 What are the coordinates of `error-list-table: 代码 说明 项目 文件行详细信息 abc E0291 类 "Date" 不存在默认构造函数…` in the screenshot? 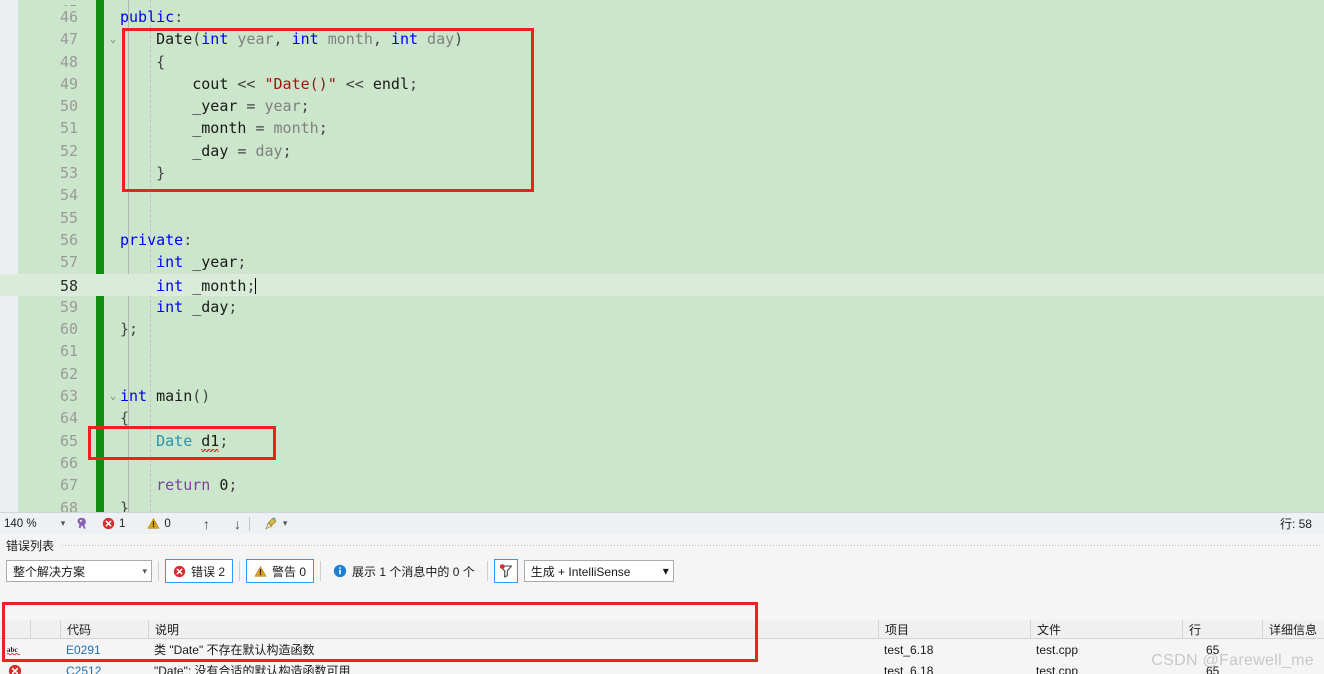 It's located at (662, 647).